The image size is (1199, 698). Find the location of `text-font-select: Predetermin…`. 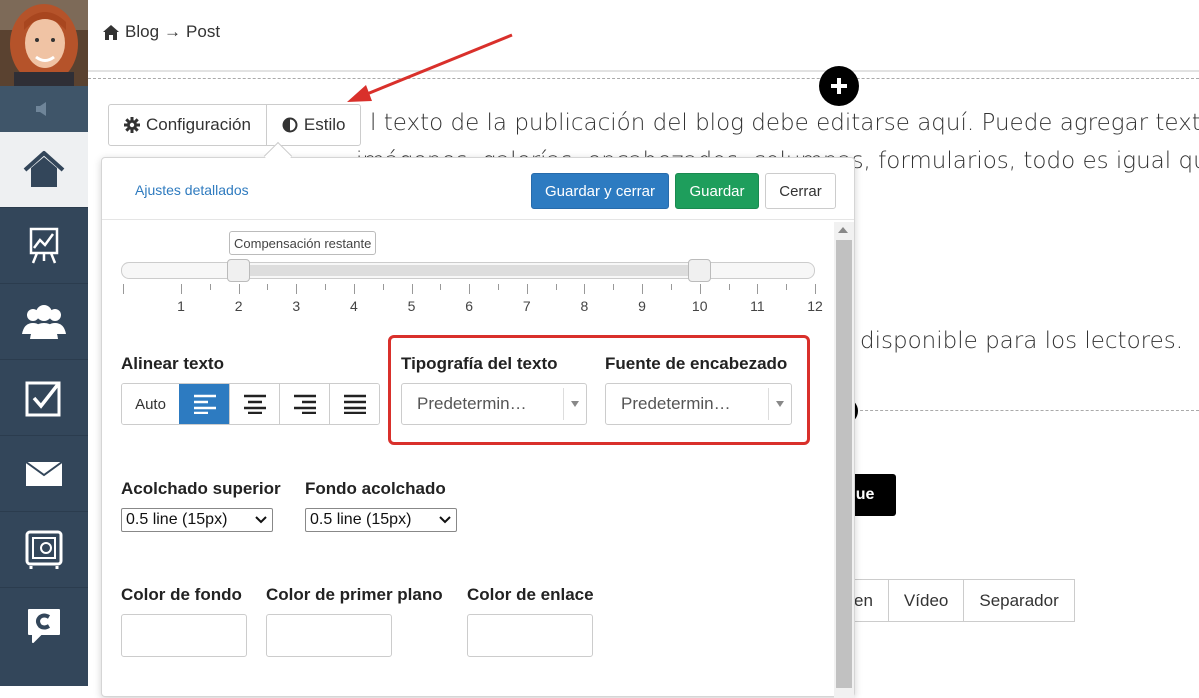

text-font-select: Predetermin… is located at coordinates (494, 404).